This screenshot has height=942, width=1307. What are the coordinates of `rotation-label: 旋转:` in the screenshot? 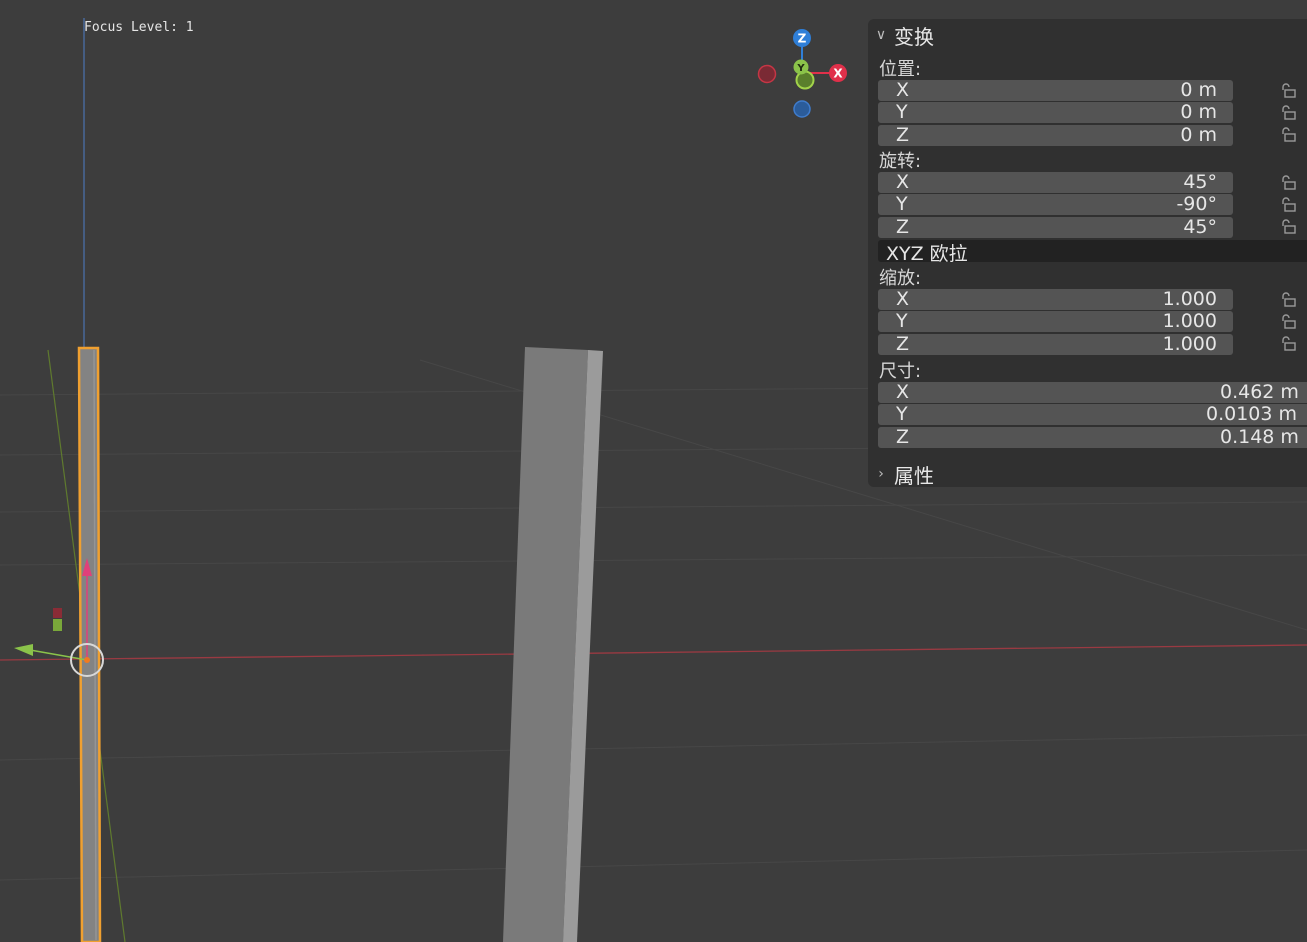 It's located at (900, 161).